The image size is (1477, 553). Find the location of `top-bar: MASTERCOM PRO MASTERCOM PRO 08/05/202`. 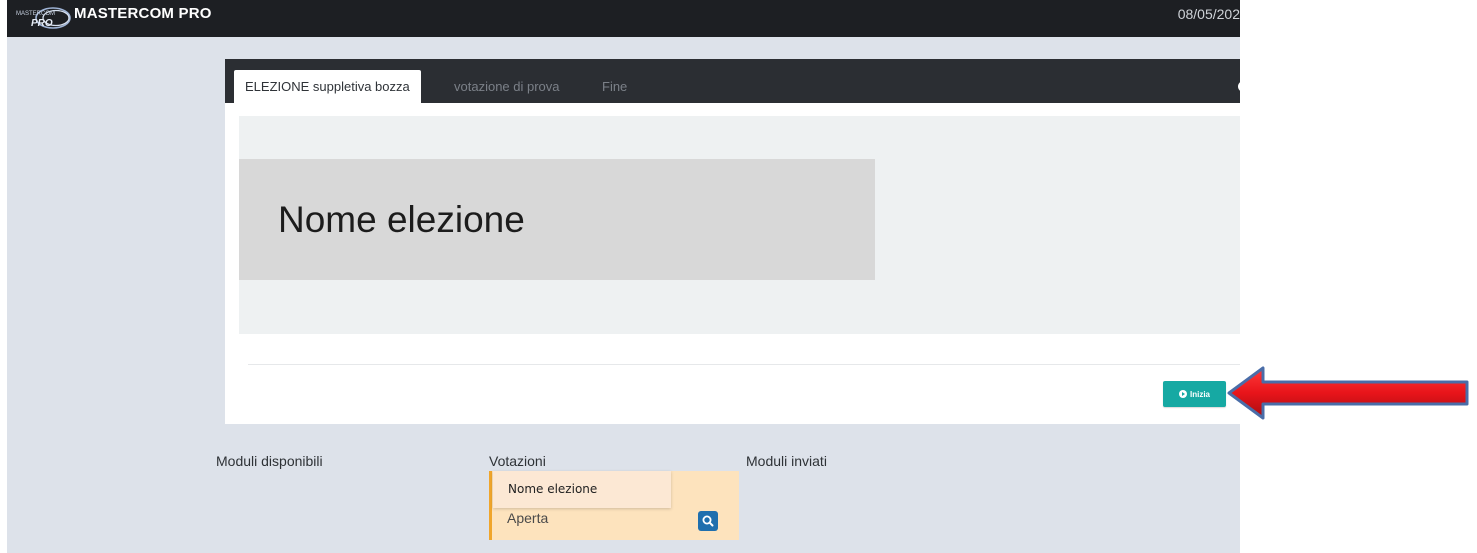

top-bar: MASTERCOM PRO MASTERCOM PRO 08/05/202 is located at coordinates (623, 18).